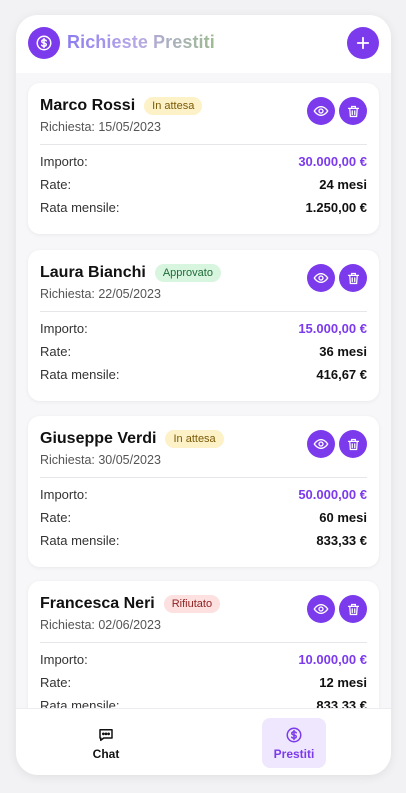 The height and width of the screenshot is (793, 406). I want to click on amount-row: Importo: 15.000,00 €, so click(203, 328).